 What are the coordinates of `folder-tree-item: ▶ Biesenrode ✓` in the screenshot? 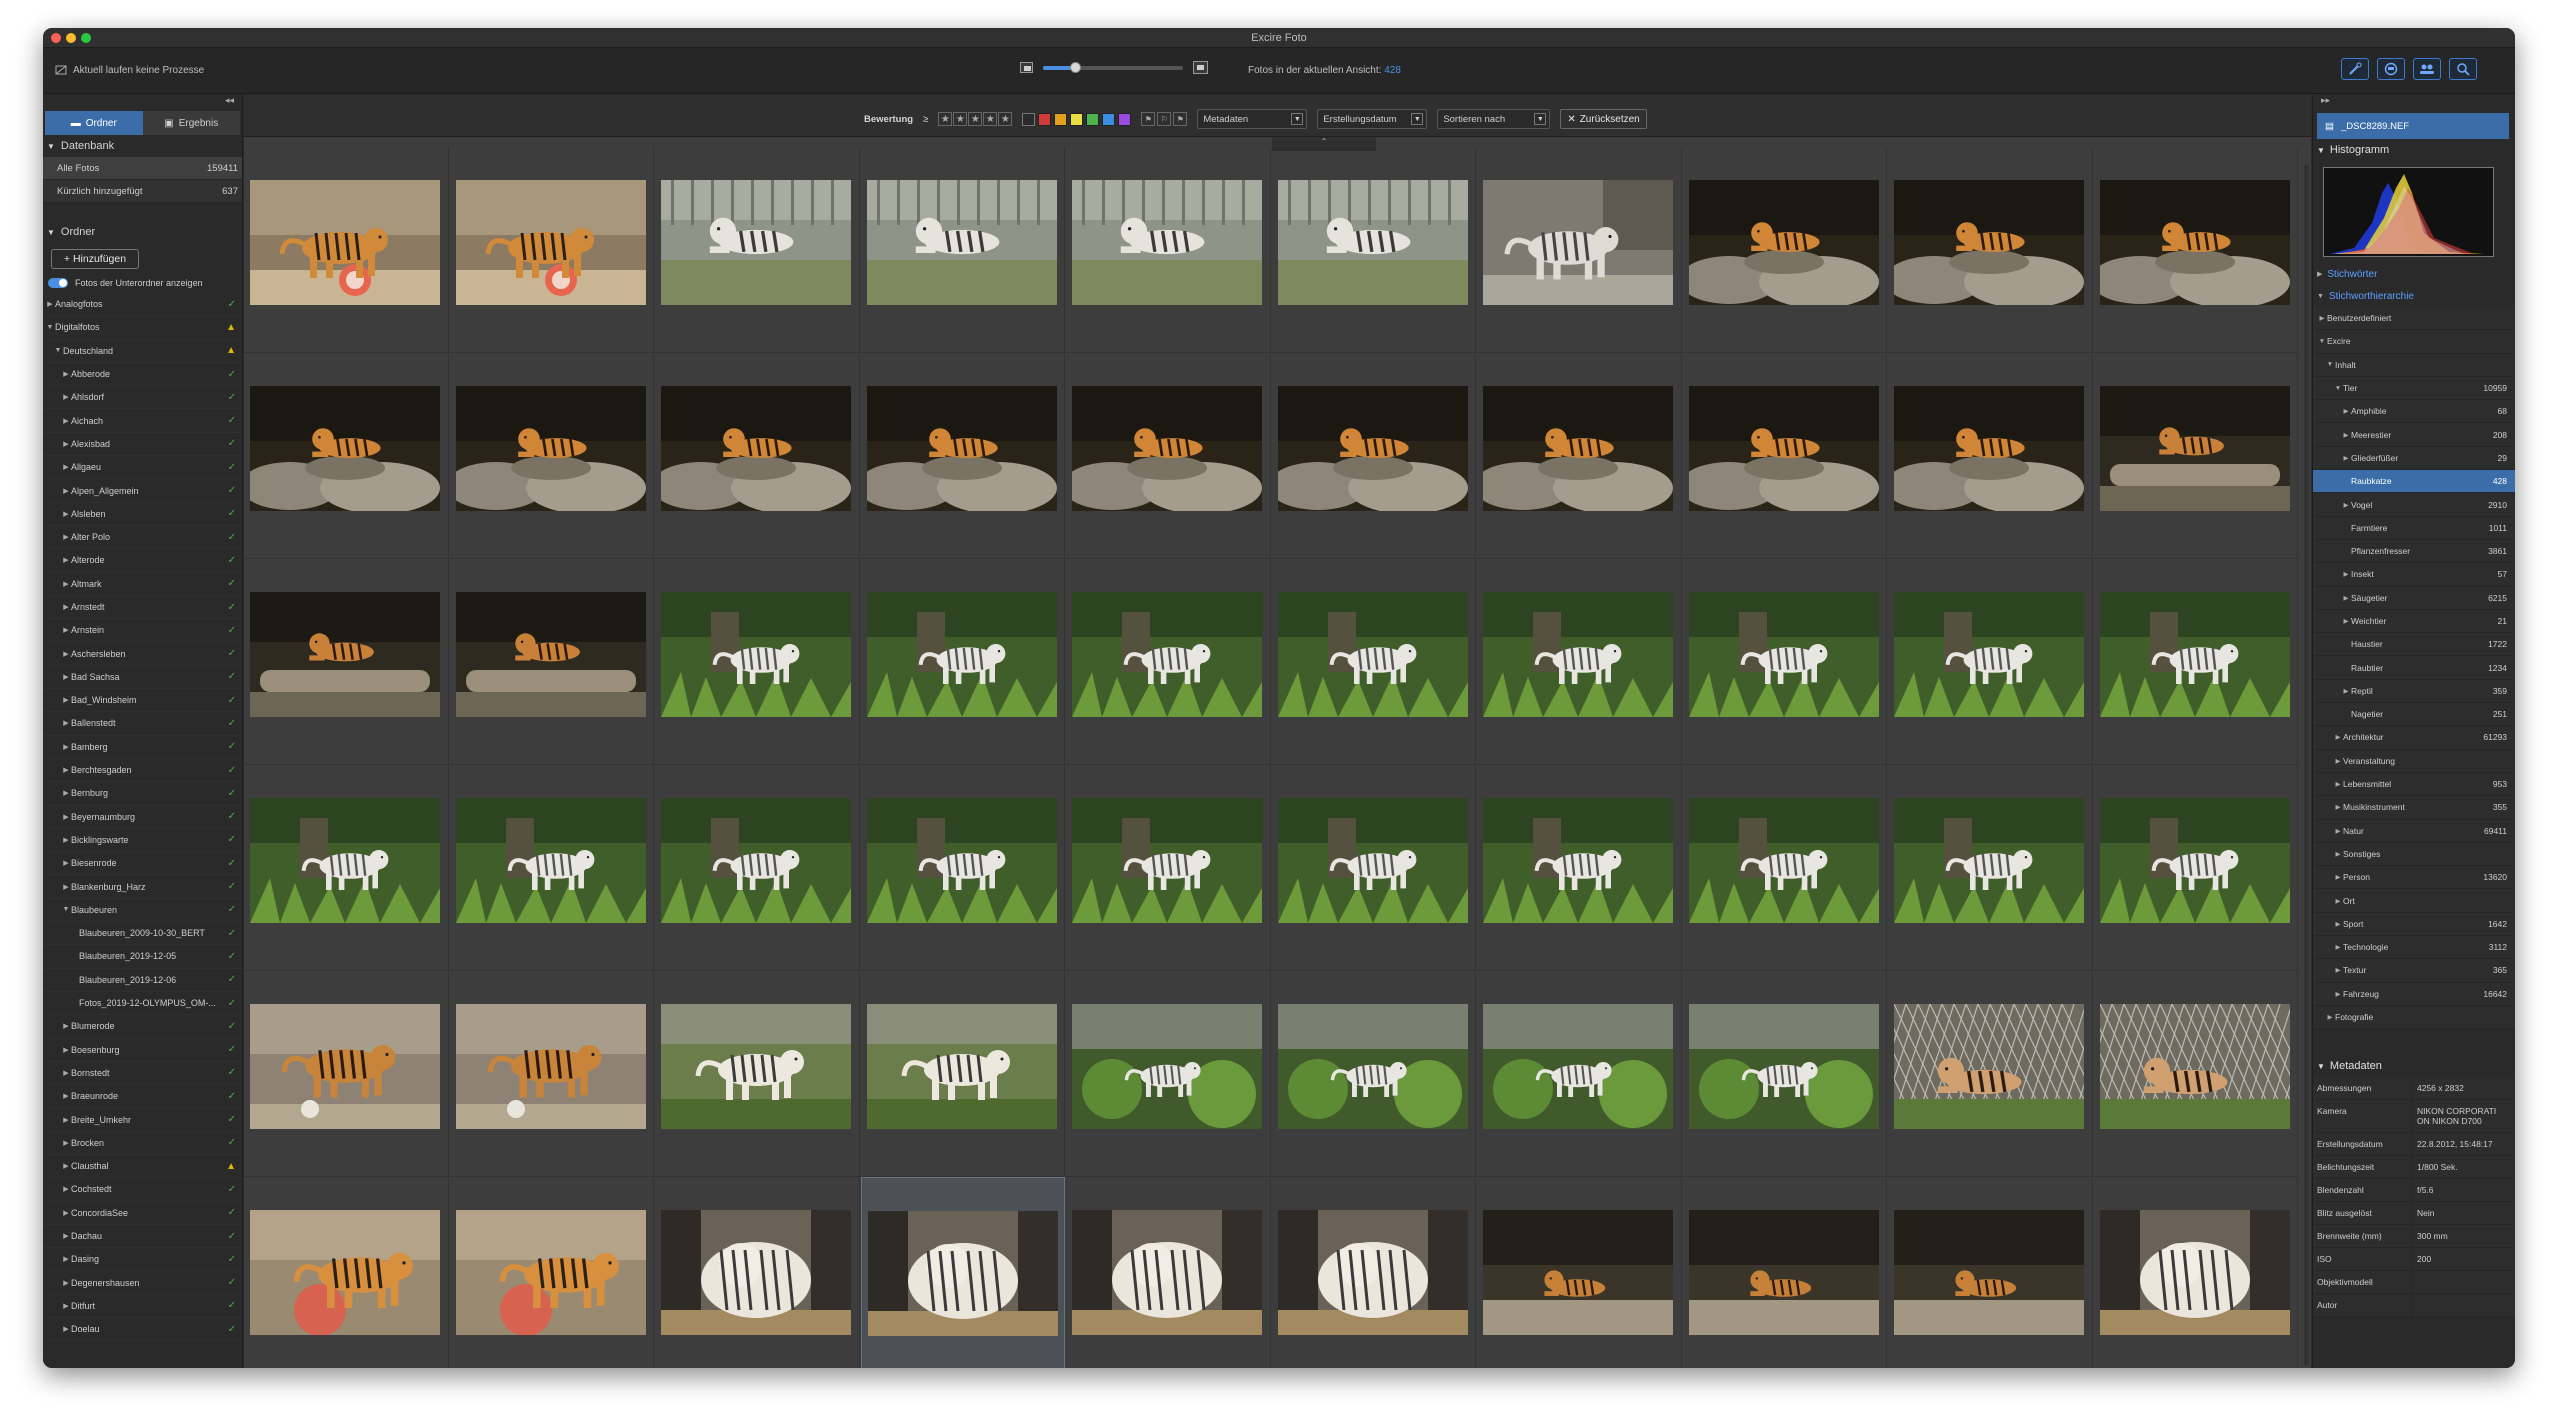 It's located at (142, 864).